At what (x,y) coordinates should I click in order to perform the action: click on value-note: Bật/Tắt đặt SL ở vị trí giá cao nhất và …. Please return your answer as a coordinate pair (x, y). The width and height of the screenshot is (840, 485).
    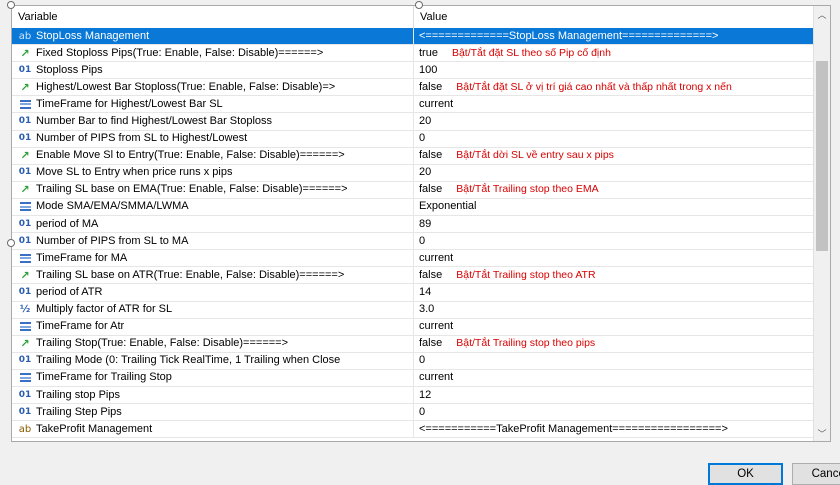
    Looking at the image, I should click on (594, 86).